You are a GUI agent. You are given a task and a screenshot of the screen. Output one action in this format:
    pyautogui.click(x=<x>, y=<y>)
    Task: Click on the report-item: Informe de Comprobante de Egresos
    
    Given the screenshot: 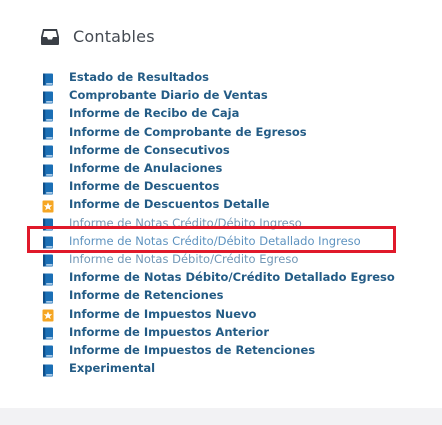 What is the action you would take?
    pyautogui.click(x=218, y=132)
    